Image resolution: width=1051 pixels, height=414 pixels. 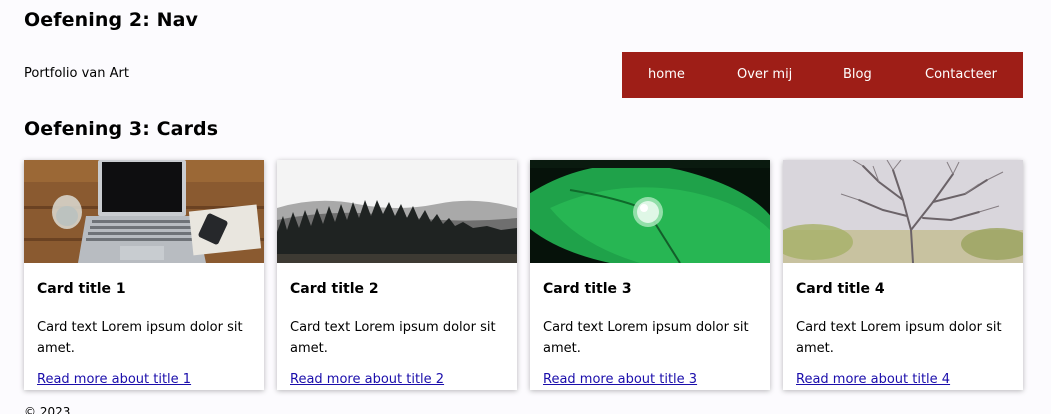 What do you see at coordinates (822, 75) in the screenshot?
I see `navbar: home Over mij Blog Contacteer` at bounding box center [822, 75].